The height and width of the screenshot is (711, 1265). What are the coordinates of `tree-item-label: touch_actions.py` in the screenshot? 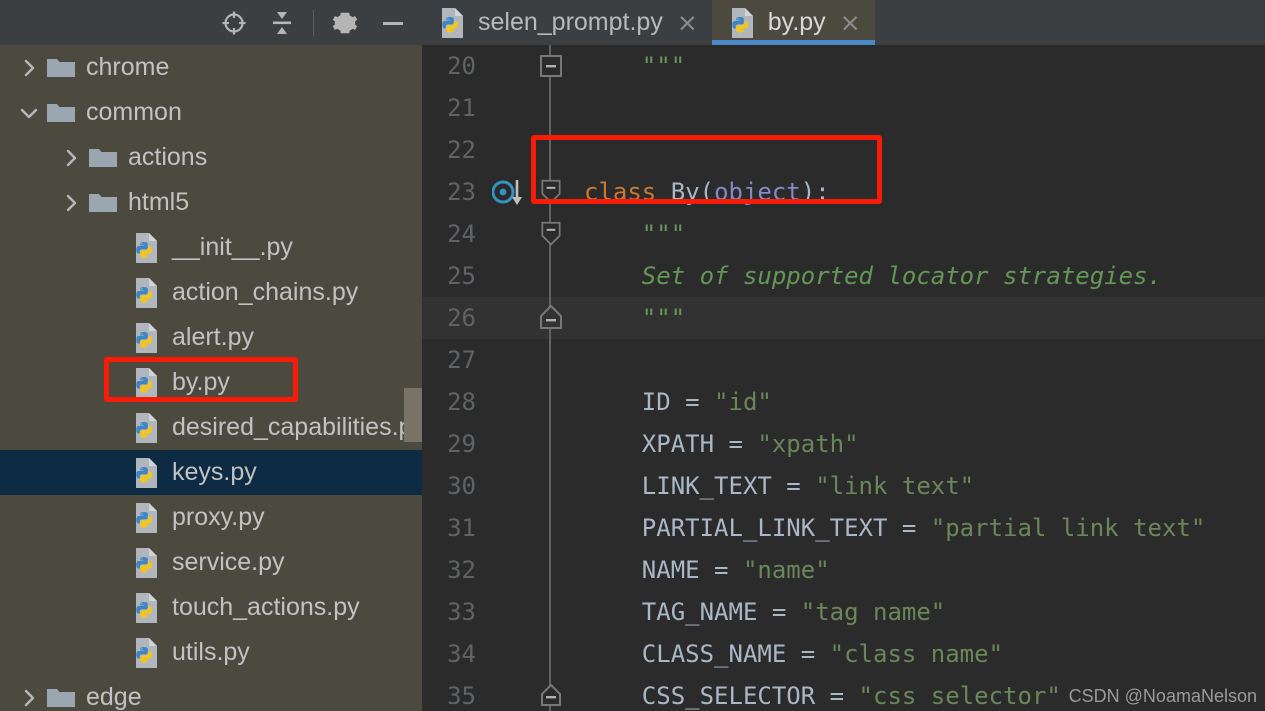 It's located at (266, 607).